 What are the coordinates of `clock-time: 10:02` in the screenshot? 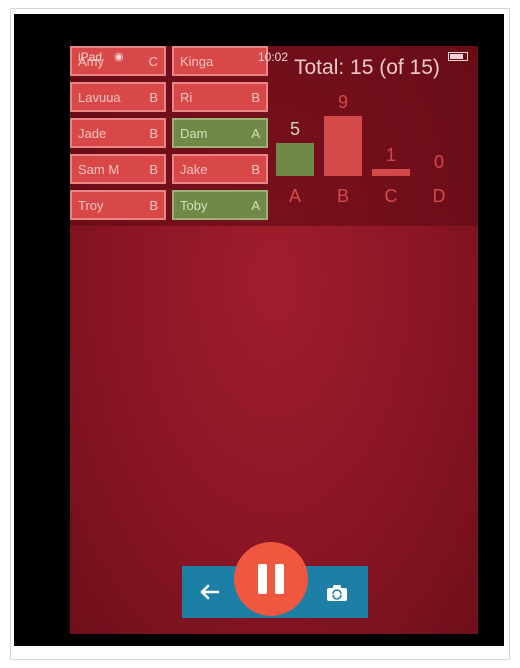 It's located at (273, 57).